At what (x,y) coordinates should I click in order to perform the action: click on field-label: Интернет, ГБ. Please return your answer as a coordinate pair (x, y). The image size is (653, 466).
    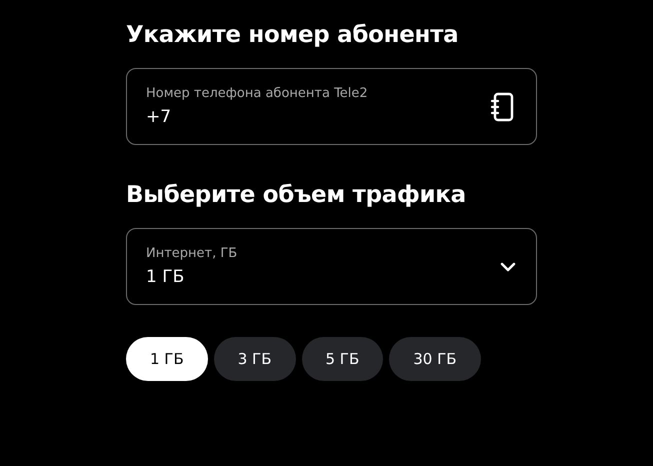
    Looking at the image, I should click on (192, 253).